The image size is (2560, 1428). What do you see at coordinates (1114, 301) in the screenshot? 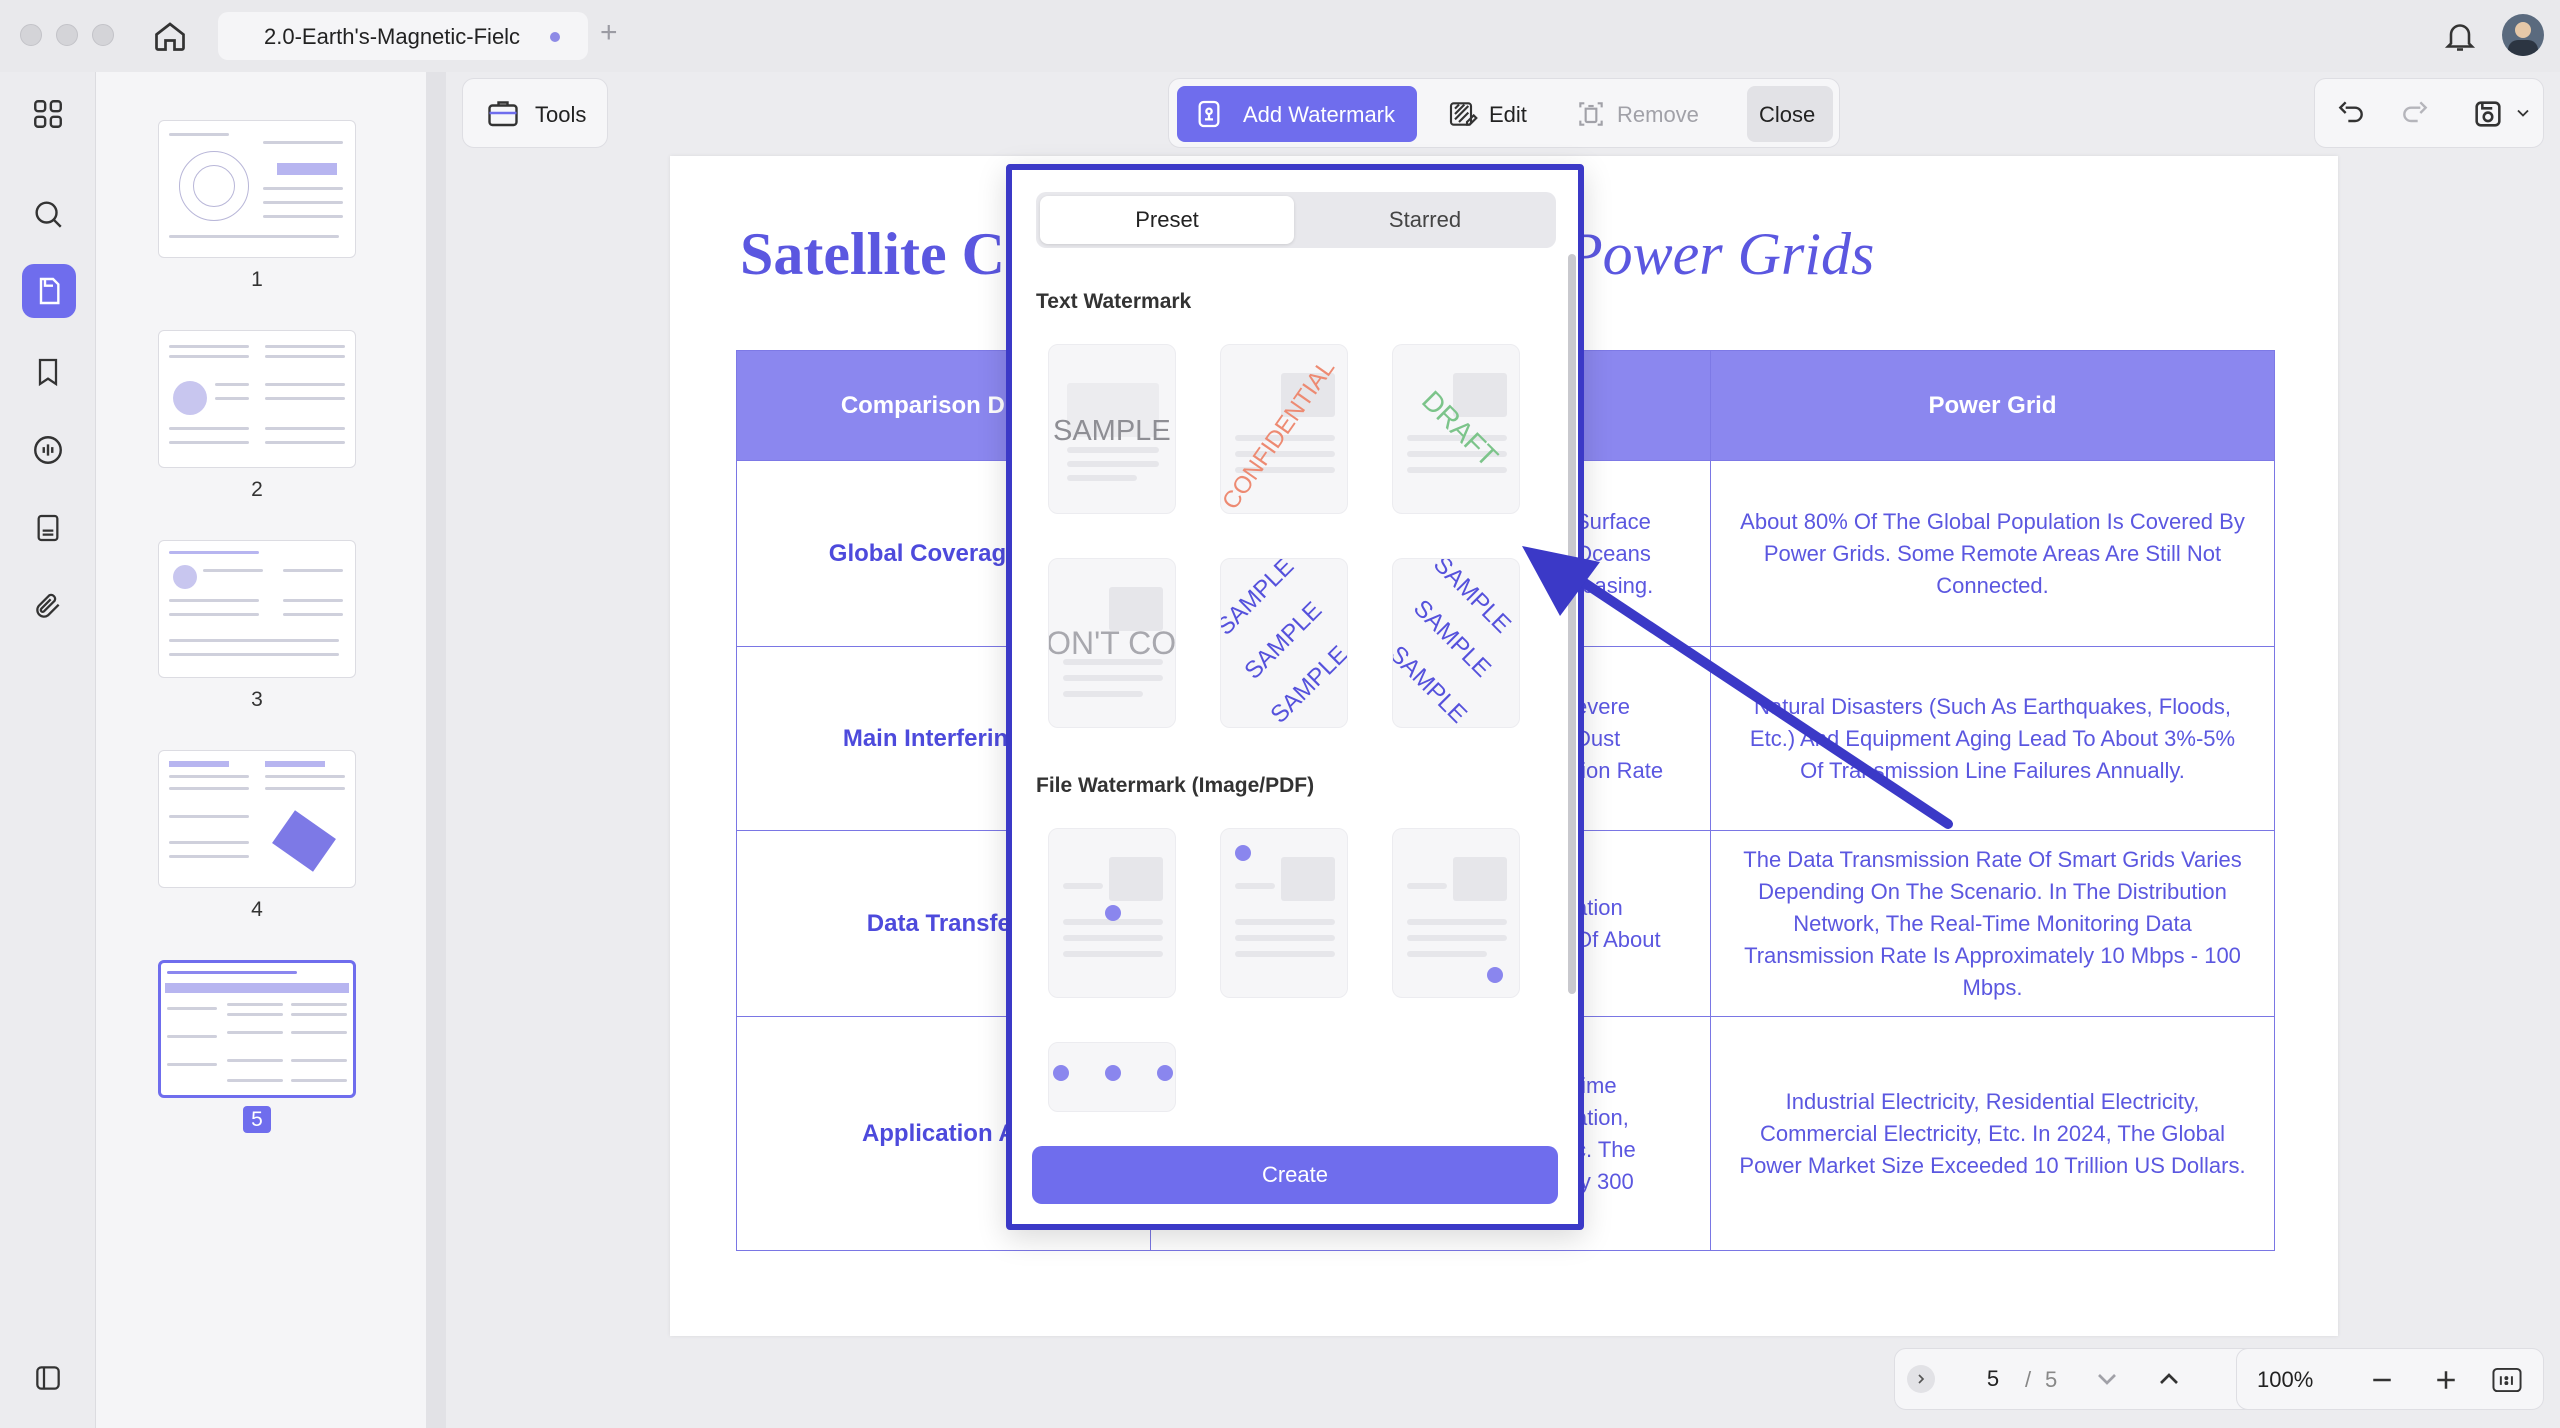
I see `text-watermark-heading: Text Watermark` at bounding box center [1114, 301].